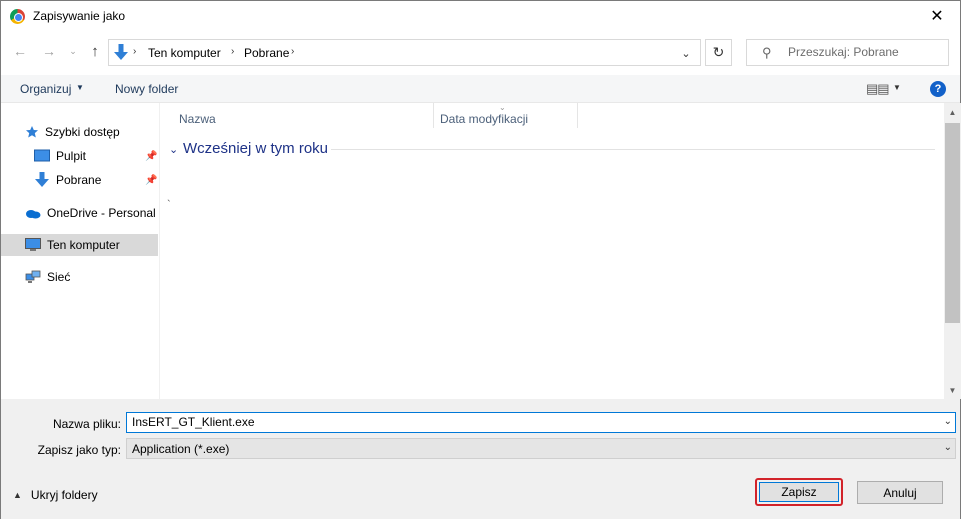 The height and width of the screenshot is (519, 961). I want to click on refresh-icon: ↻, so click(718, 52).